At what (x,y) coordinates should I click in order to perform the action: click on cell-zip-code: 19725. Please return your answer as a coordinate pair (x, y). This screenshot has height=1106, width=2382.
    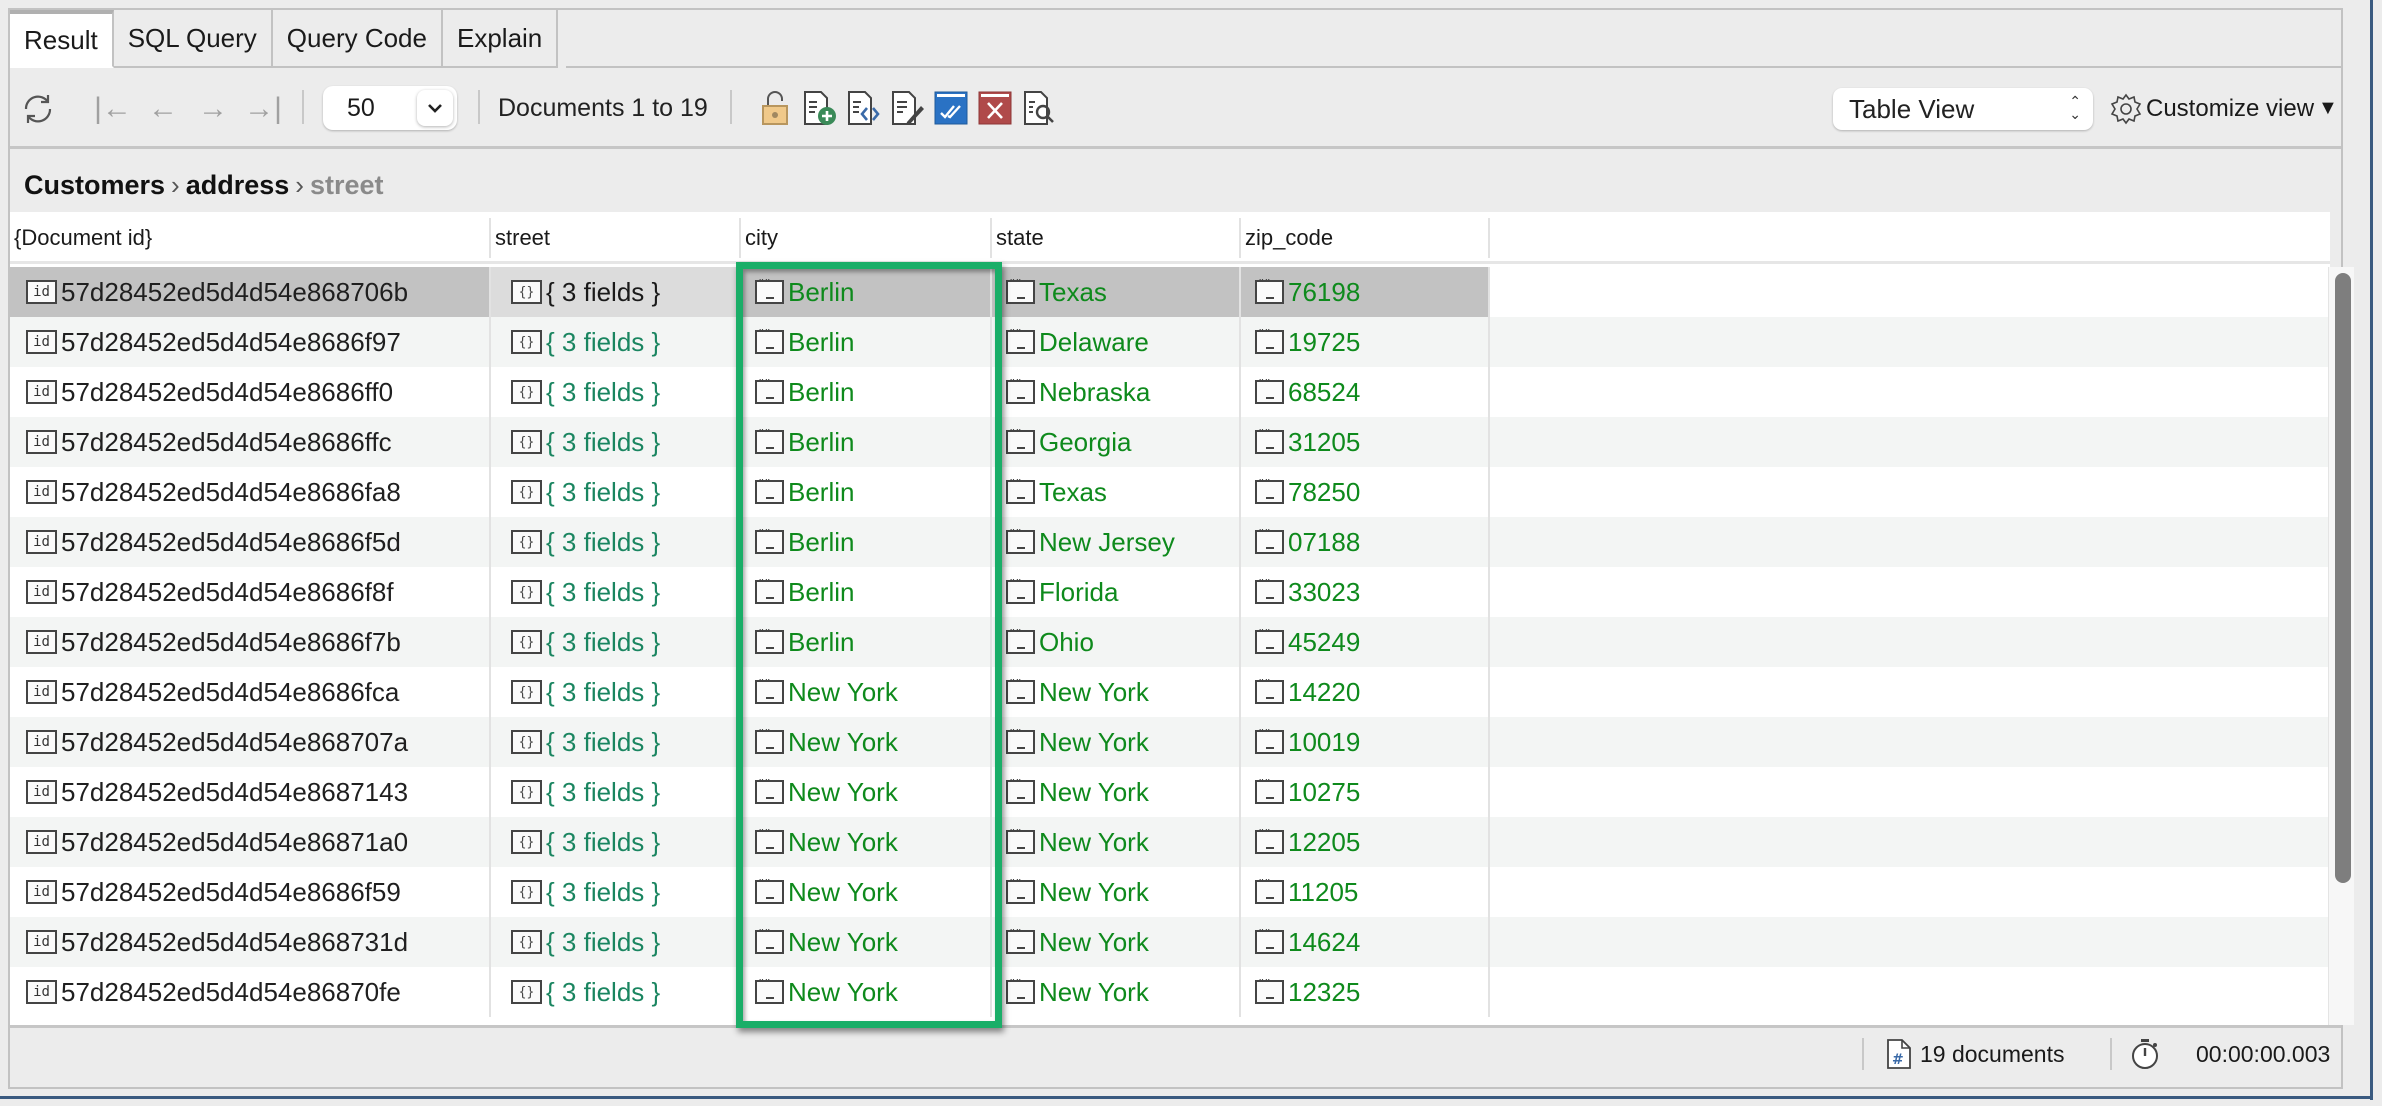
    Looking at the image, I should click on (1365, 342).